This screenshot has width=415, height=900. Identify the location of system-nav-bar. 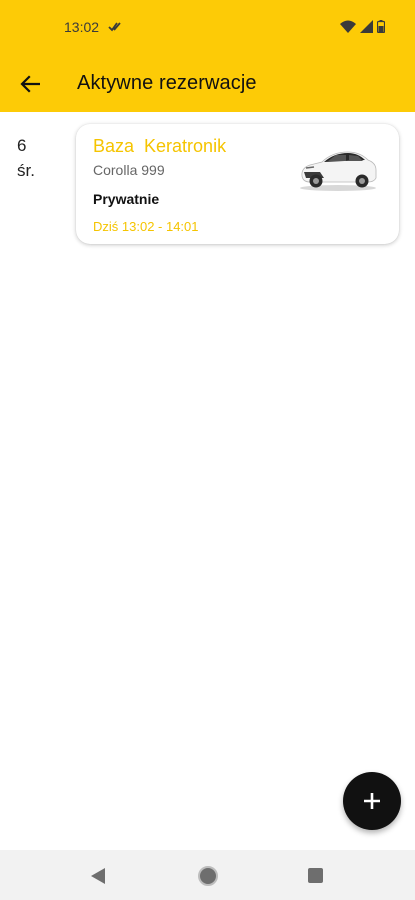
(207, 875).